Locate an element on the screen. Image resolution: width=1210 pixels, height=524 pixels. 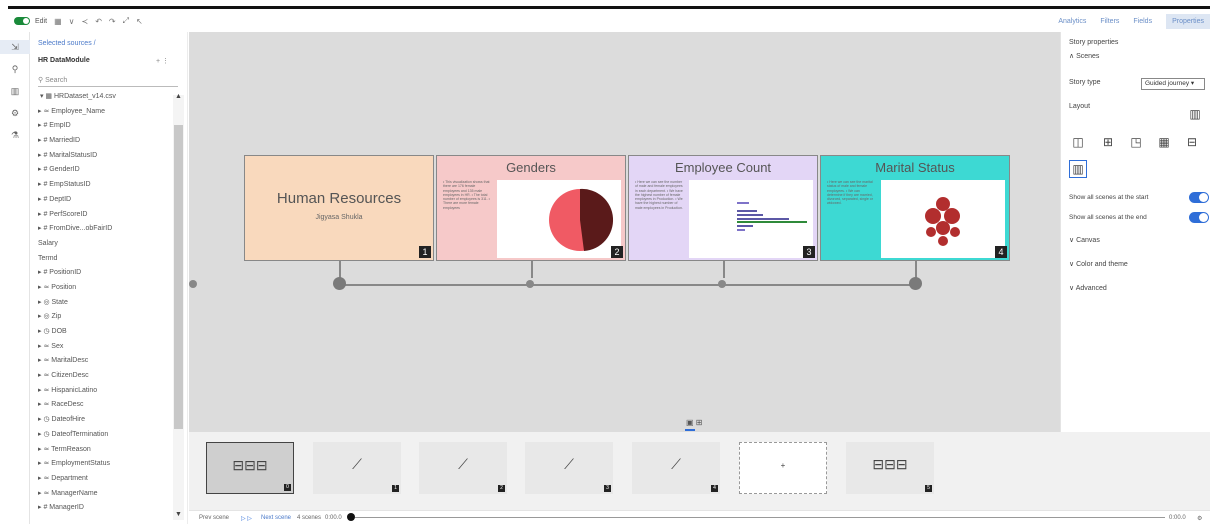
field-item: ▸ ◷ DOB is located at coordinates (106, 332).